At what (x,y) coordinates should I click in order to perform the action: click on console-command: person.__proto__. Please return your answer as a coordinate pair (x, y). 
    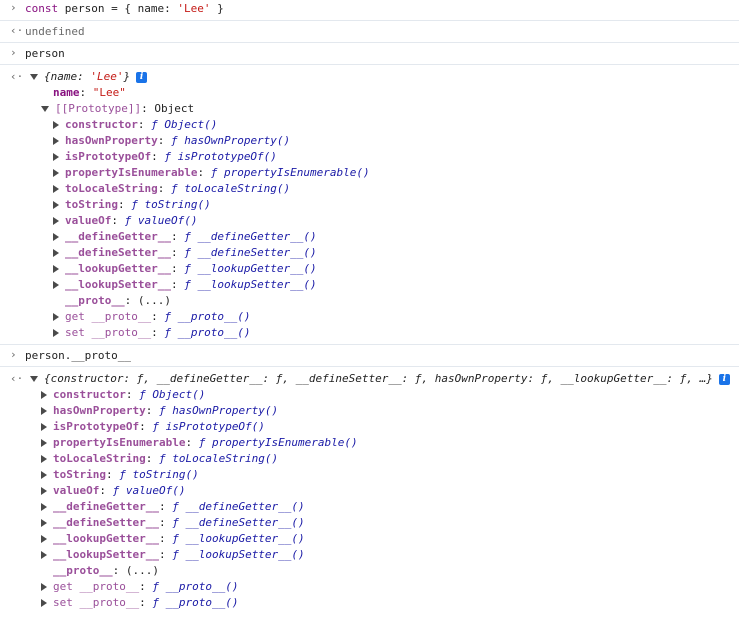
    Looking at the image, I should click on (78, 356).